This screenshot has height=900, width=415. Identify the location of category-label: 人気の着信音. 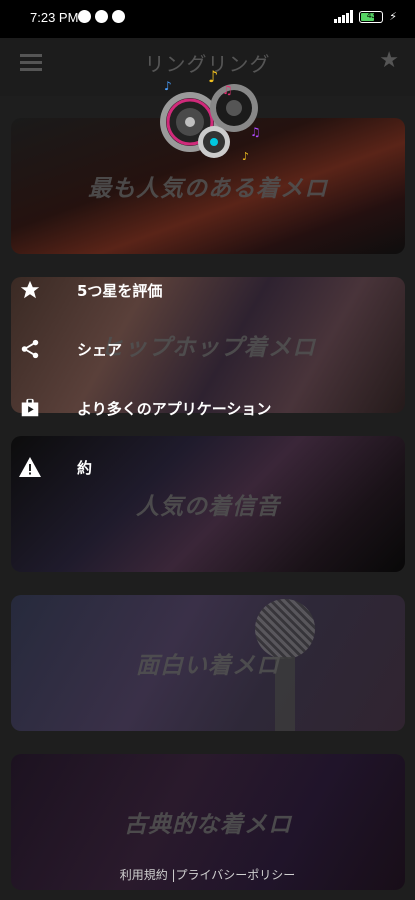
(208, 507).